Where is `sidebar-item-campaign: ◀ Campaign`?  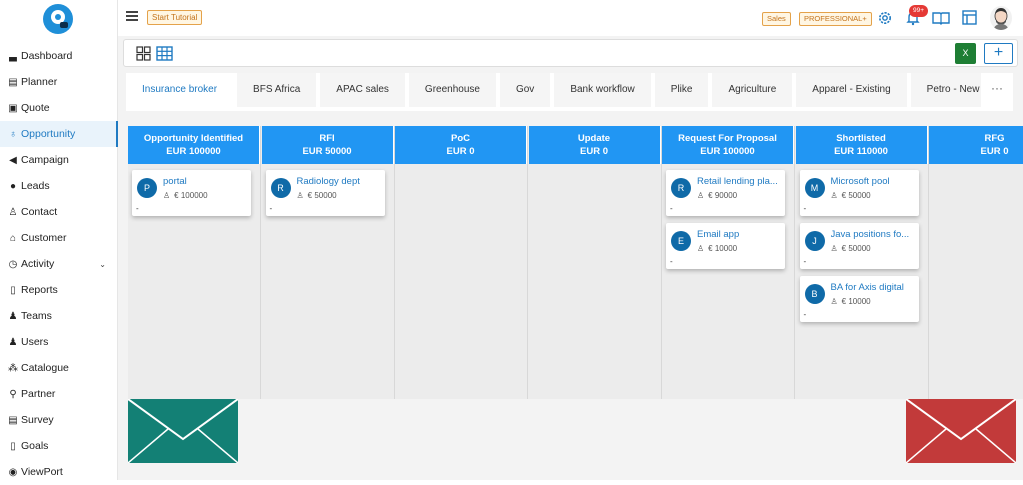 sidebar-item-campaign: ◀ Campaign is located at coordinates (59, 160).